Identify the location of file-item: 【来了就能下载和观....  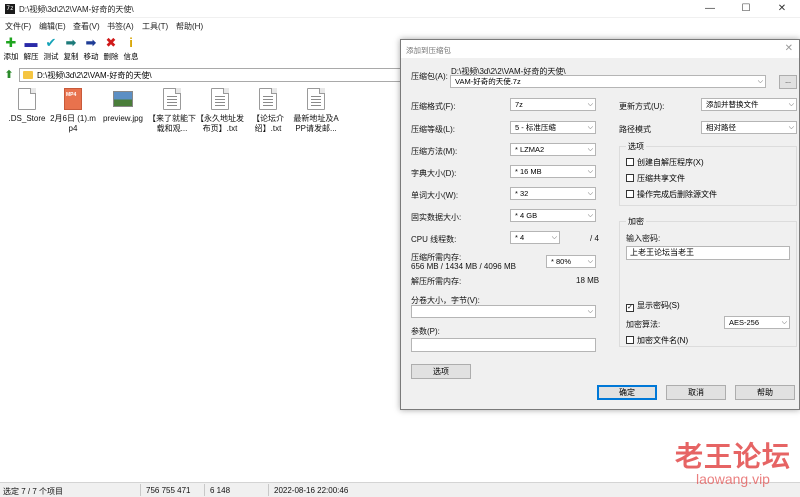
(172, 111).